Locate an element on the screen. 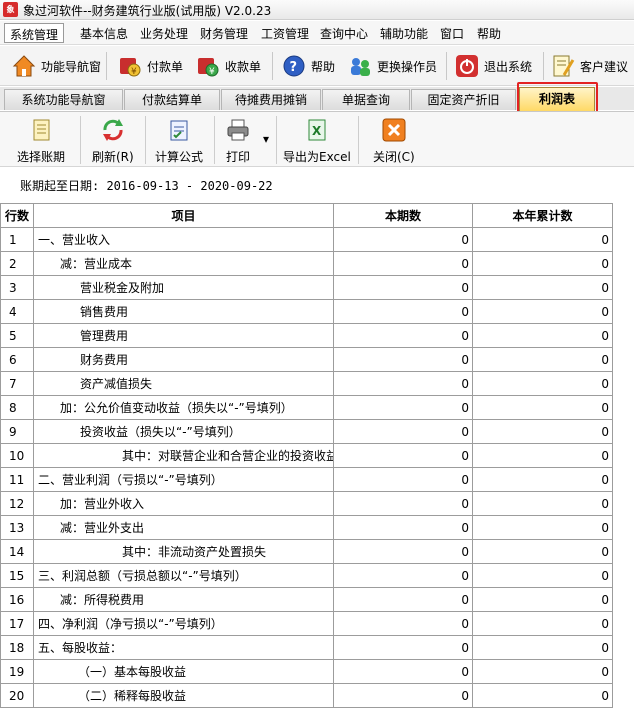 Image resolution: width=634 pixels, height=710 pixels. menu-finance: 财务管理 is located at coordinates (224, 33).